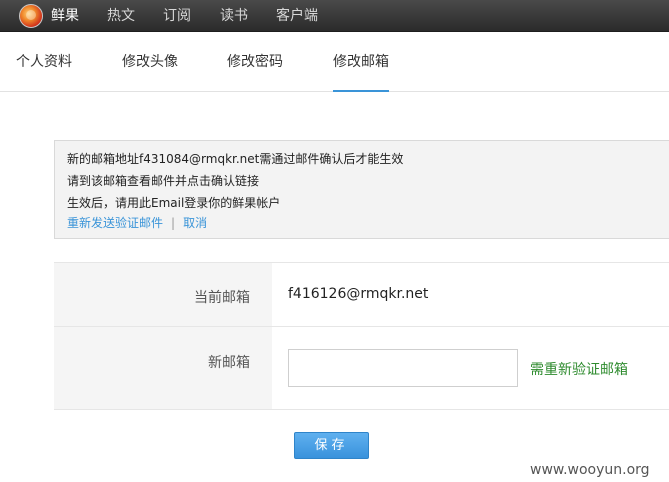  I want to click on topnav-subscribe: 订阅, so click(177, 16).